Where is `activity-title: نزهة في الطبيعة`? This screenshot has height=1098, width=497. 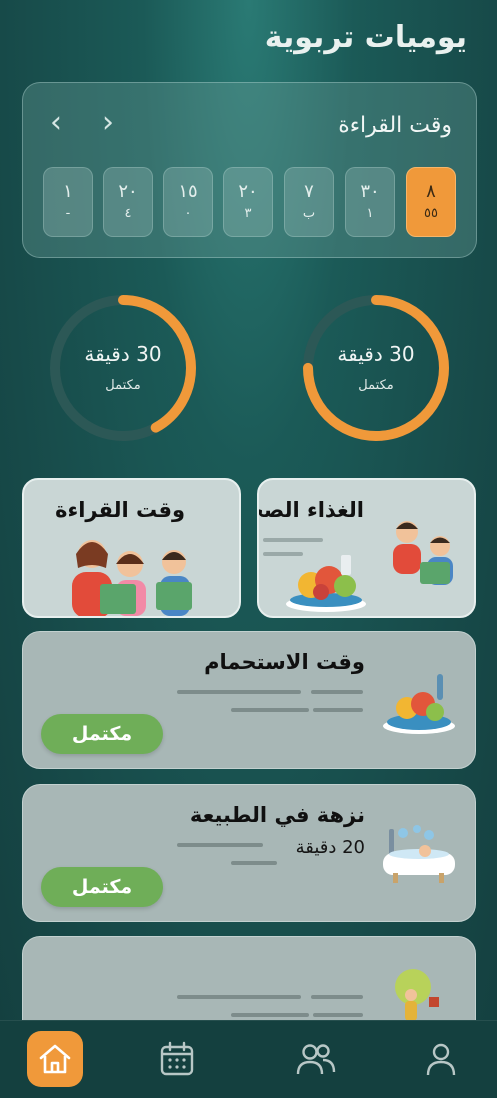 activity-title: نزهة في الطبيعة is located at coordinates (277, 815).